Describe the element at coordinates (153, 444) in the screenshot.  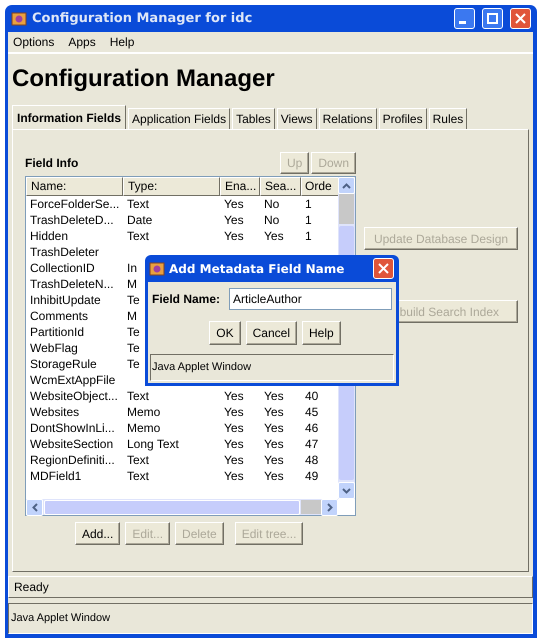
I see `table-cell: Long Text` at that location.